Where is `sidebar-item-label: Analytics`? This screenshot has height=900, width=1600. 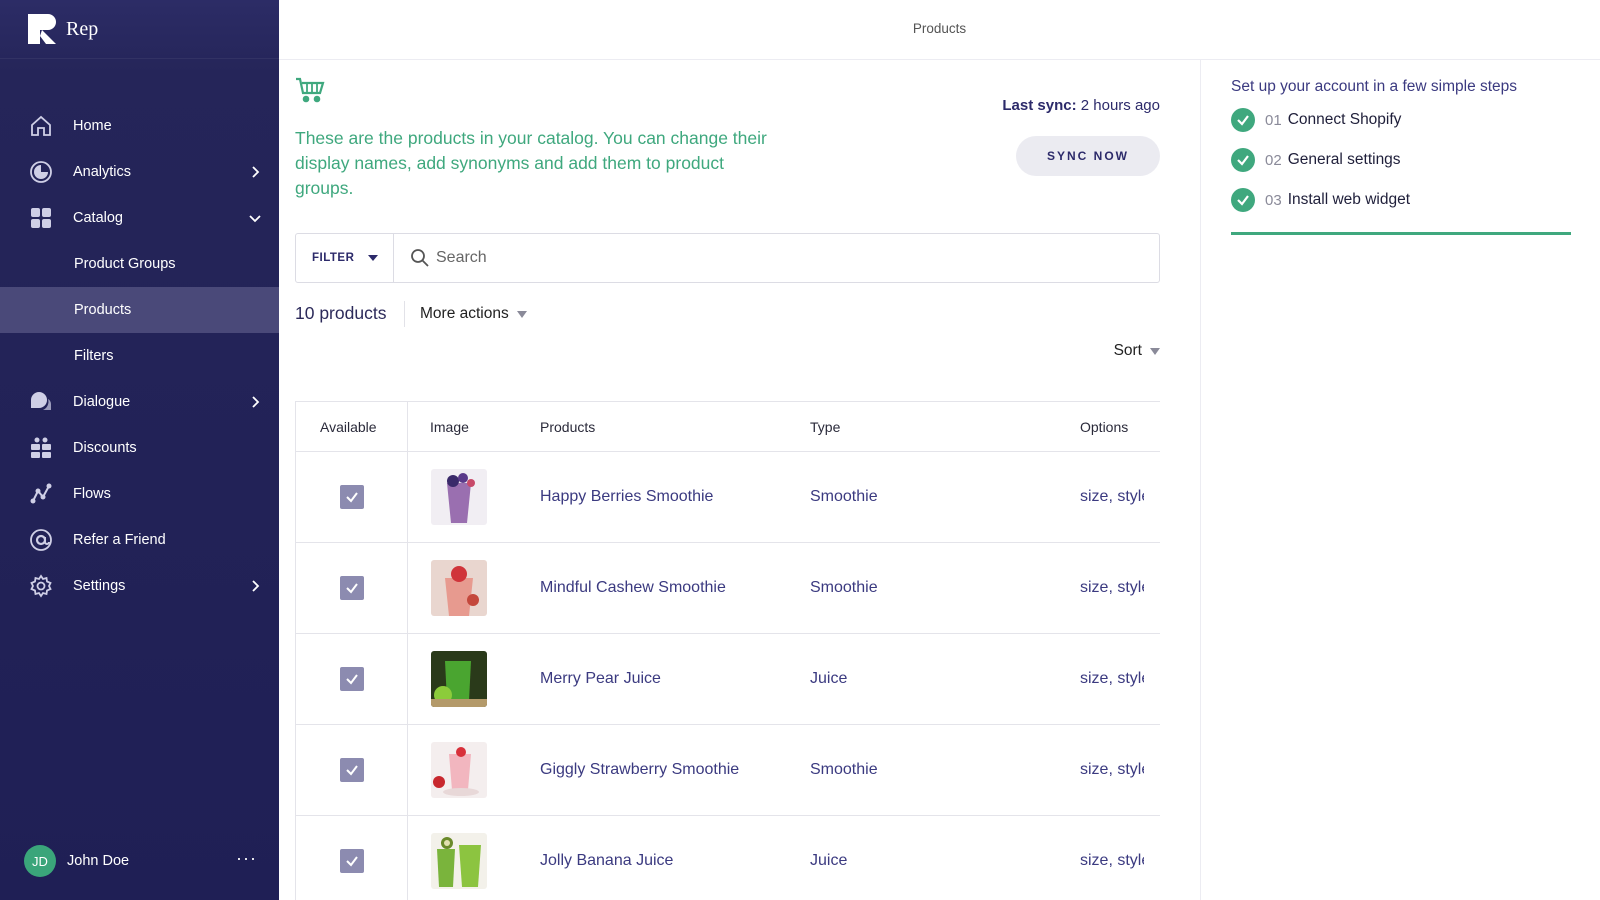
sidebar-item-label: Analytics is located at coordinates (102, 172).